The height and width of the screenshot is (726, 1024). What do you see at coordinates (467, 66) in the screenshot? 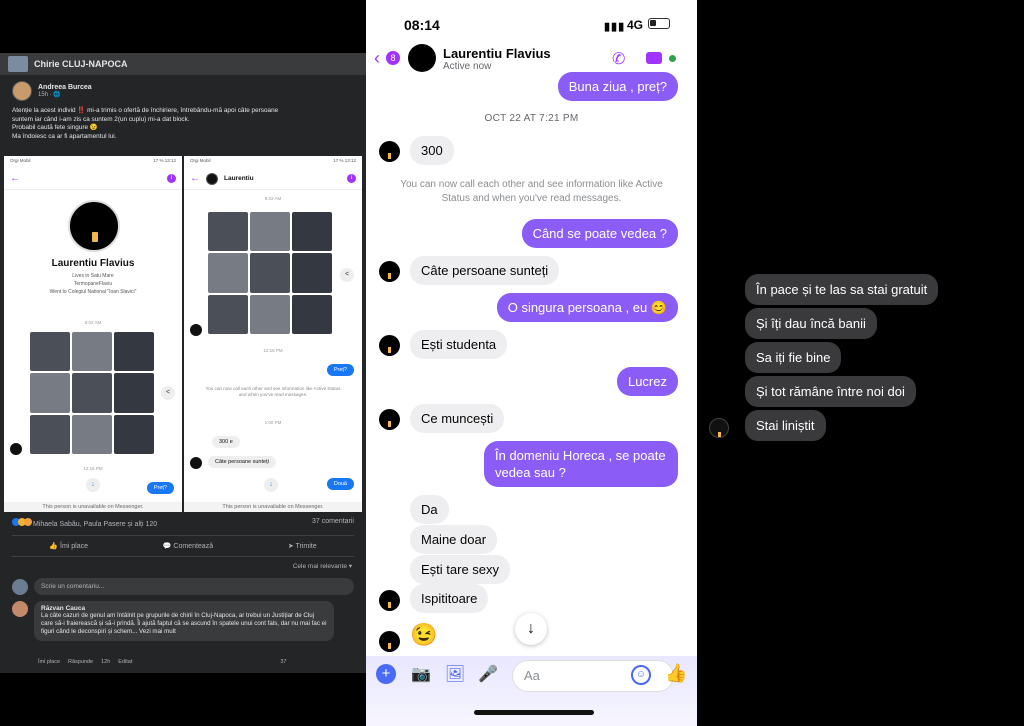
I see `contact-status: Active now` at bounding box center [467, 66].